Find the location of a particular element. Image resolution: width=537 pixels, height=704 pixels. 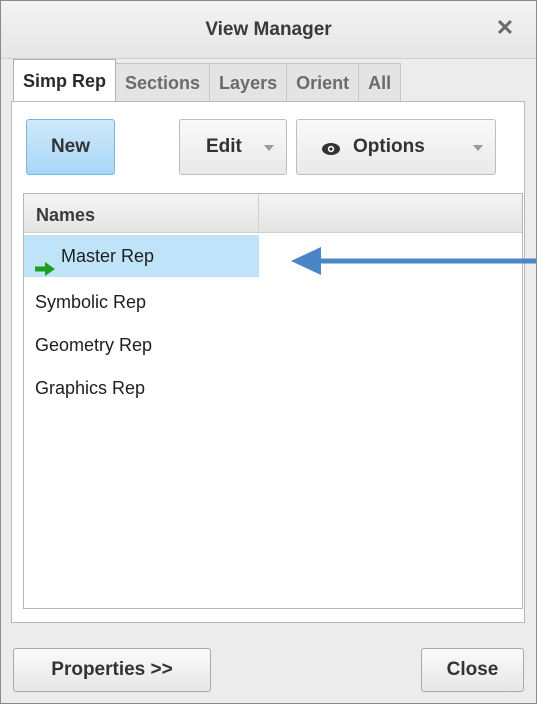

list-item-geometry-rep: Geometry Rep is located at coordinates (141, 345).